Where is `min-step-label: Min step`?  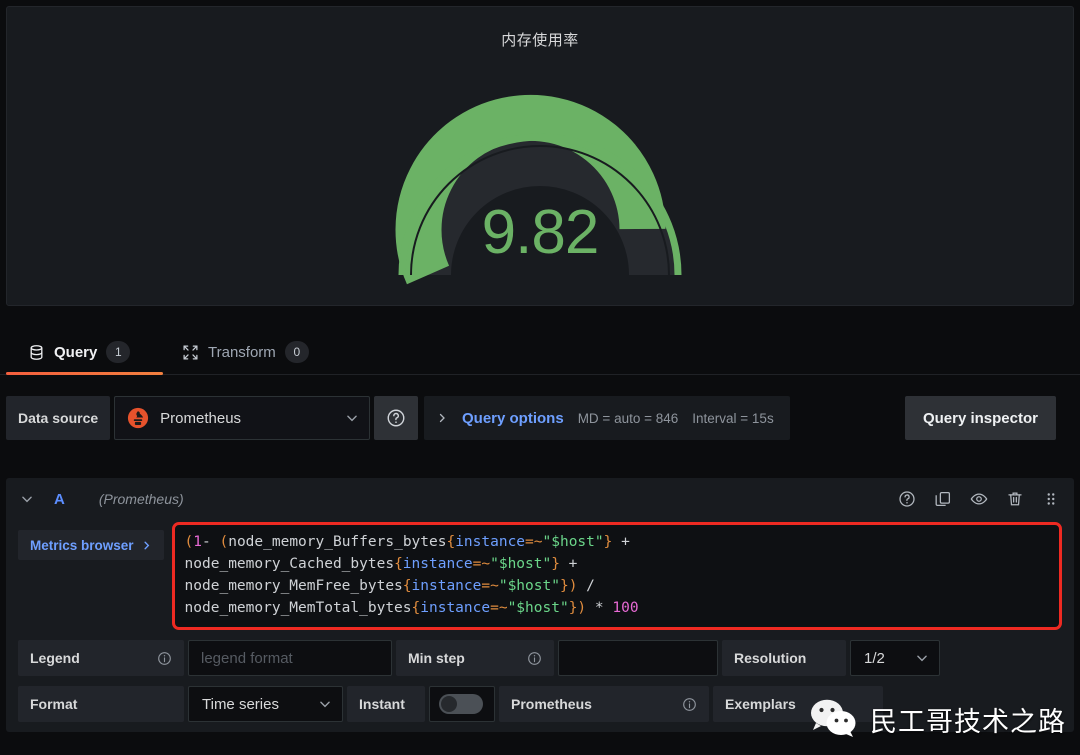 min-step-label: Min step is located at coordinates (475, 658).